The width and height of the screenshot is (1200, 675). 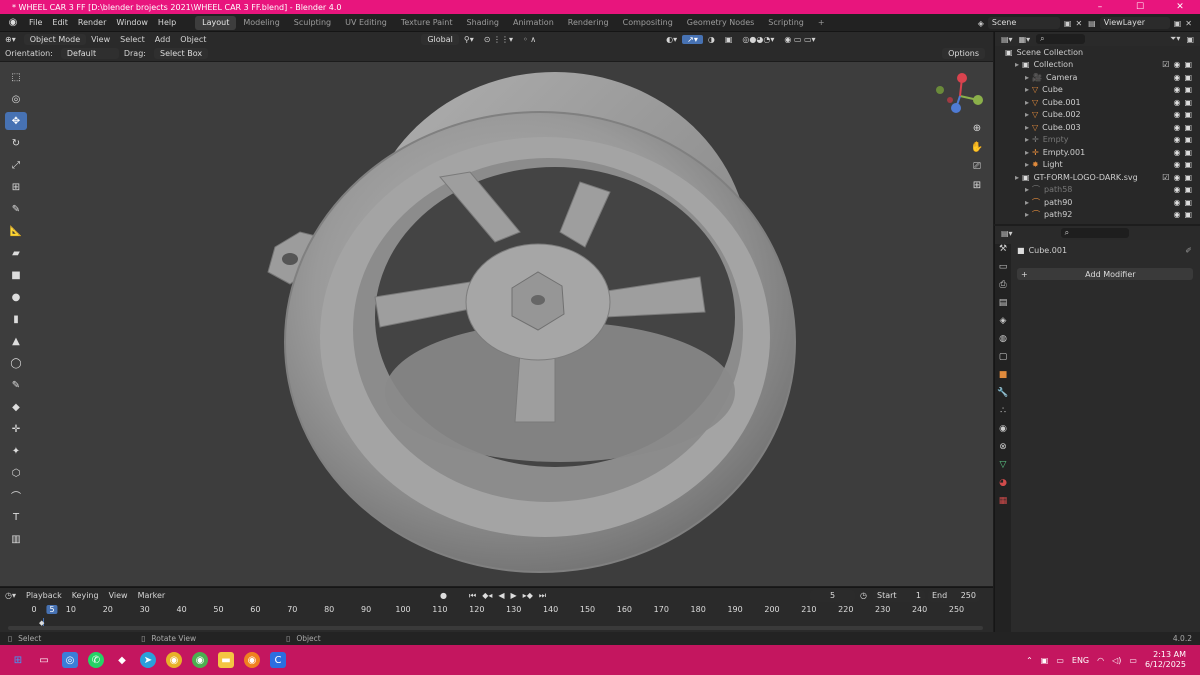 I want to click on measure-icon: 📐, so click(x=16, y=231).